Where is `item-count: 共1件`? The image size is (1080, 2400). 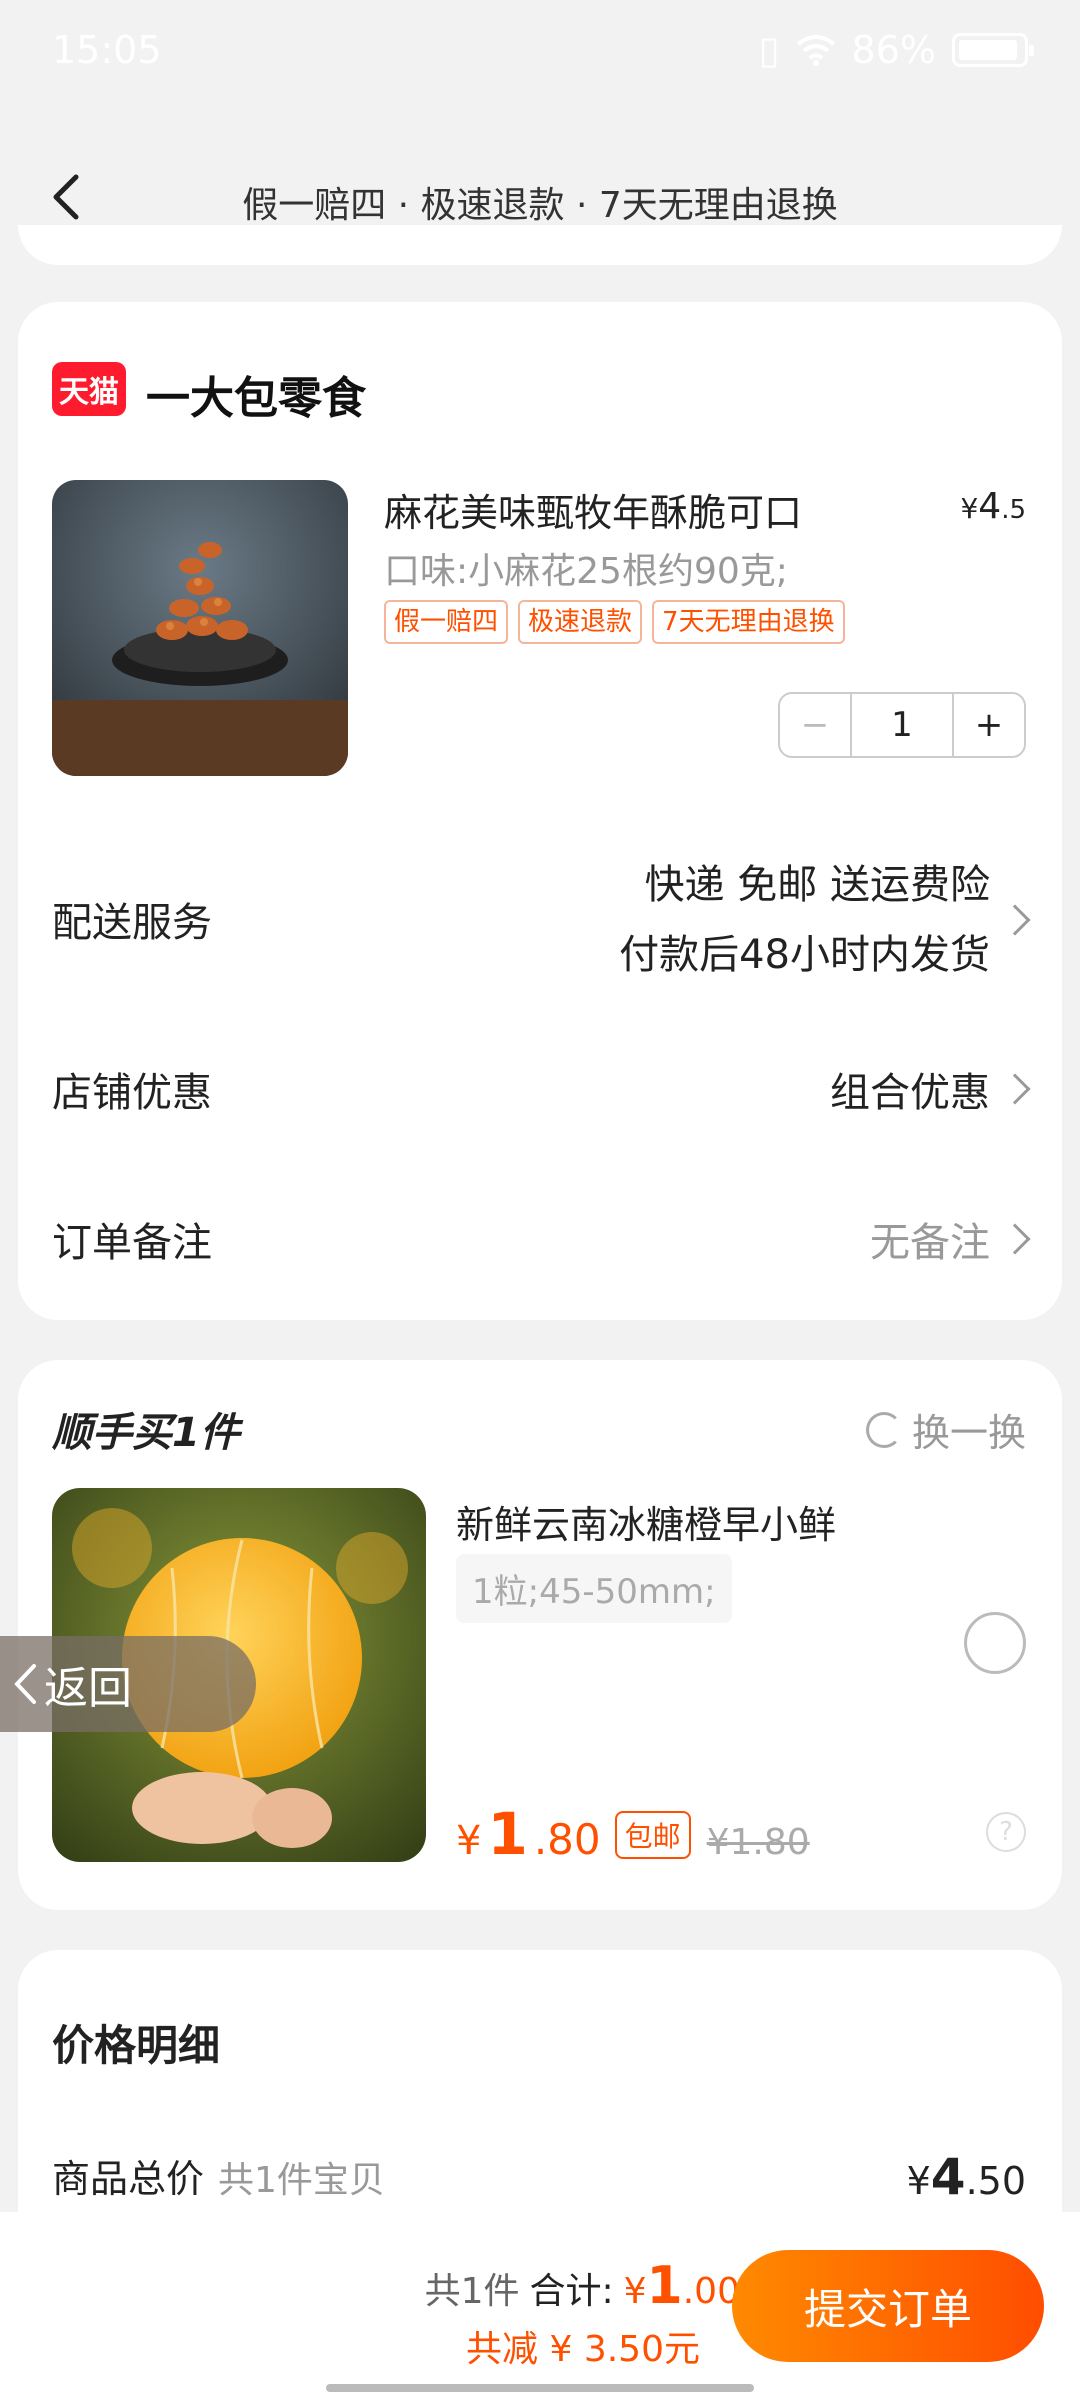
item-count: 共1件 is located at coordinates (472, 2291).